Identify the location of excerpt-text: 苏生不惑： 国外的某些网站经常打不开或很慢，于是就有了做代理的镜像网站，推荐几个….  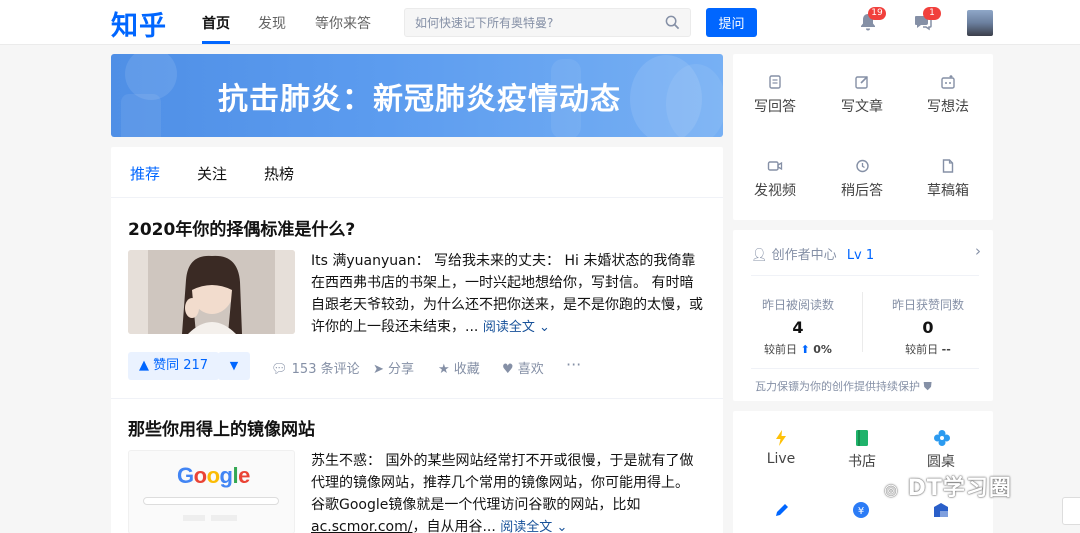
(502, 483).